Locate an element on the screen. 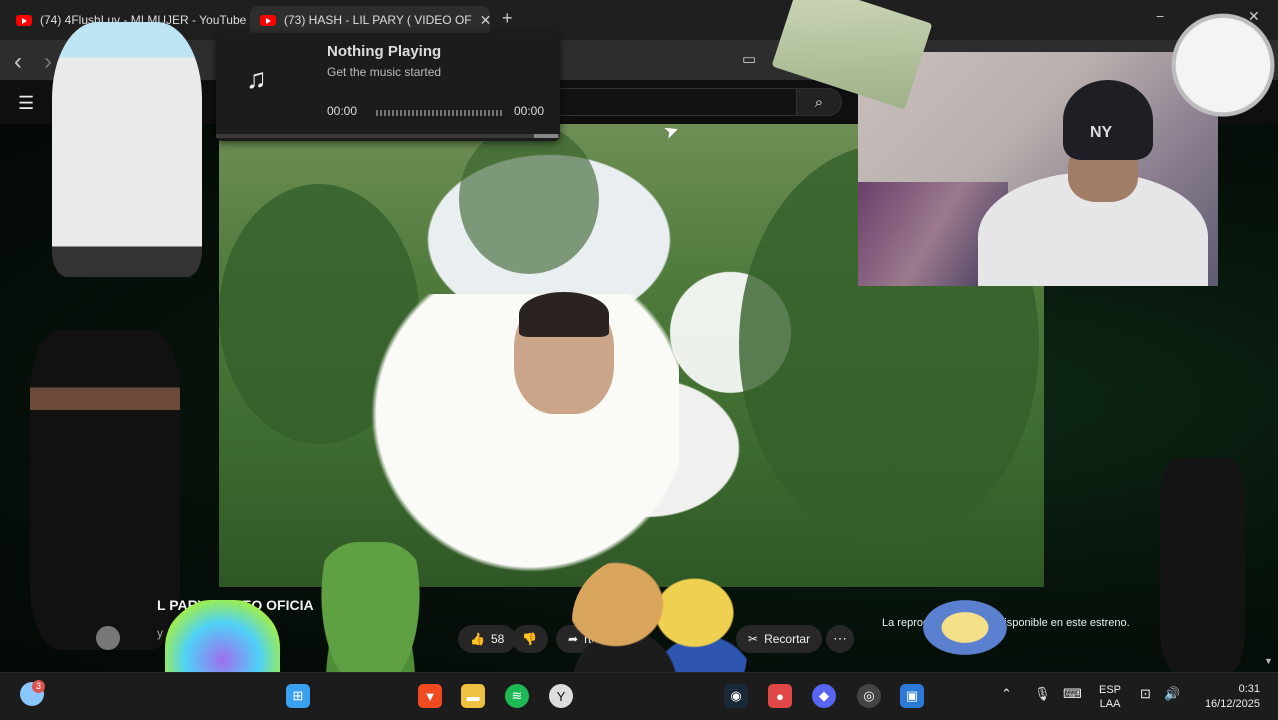 This screenshot has width=1278, height=720. media-time-current: 00:00 is located at coordinates (342, 111).